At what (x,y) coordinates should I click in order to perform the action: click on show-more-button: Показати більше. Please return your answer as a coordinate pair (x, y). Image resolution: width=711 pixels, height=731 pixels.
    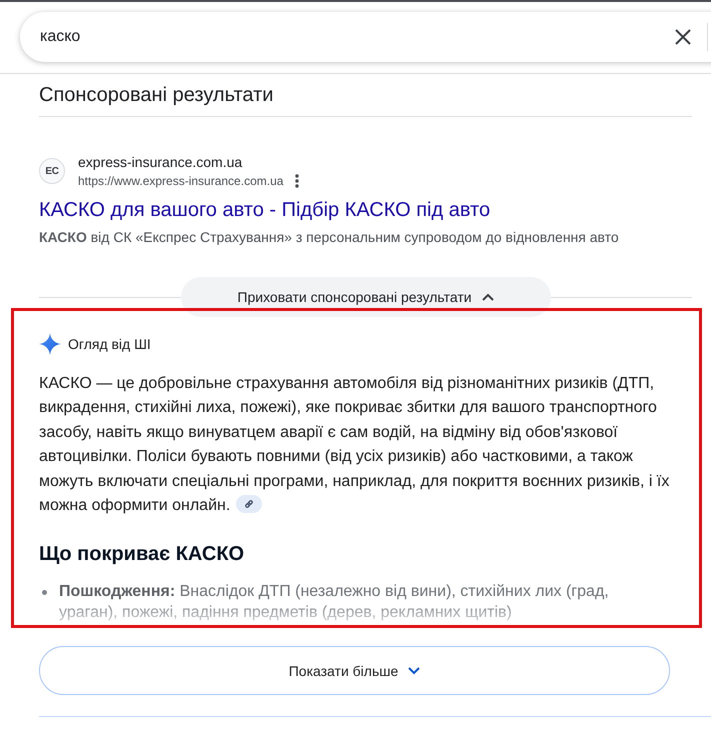
    Looking at the image, I should click on (354, 671).